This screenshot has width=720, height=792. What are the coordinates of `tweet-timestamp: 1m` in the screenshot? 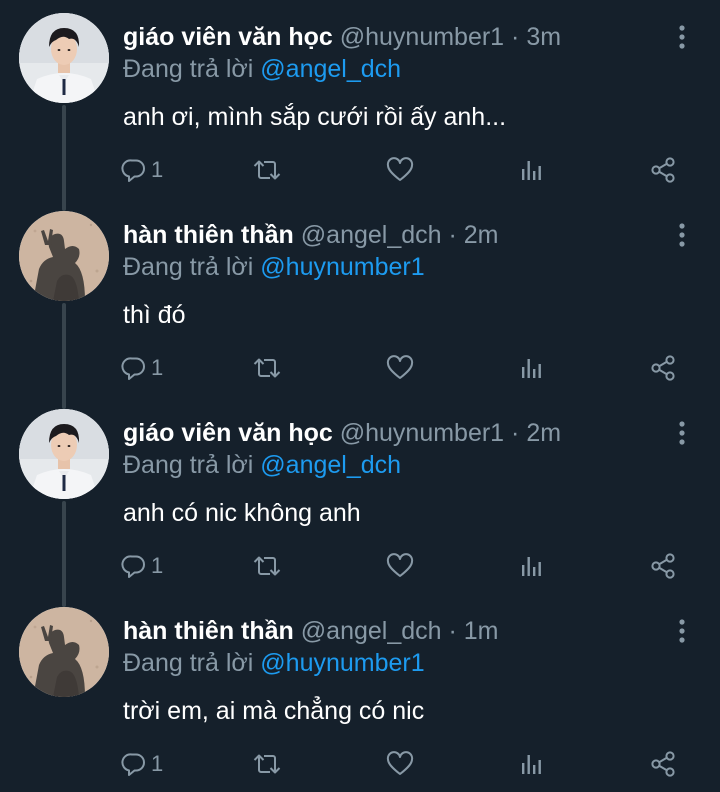 It's located at (481, 631).